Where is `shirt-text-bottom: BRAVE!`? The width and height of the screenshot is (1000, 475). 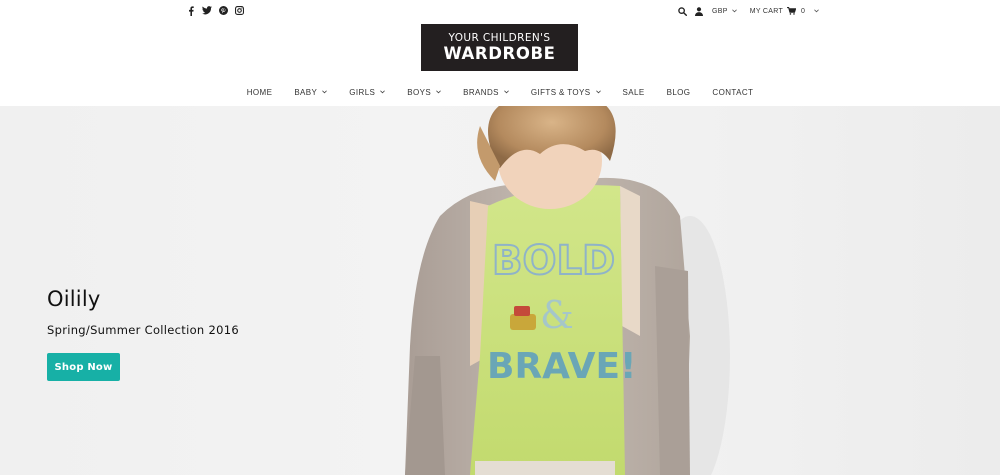
shirt-text-bottom: BRAVE! is located at coordinates (561, 366).